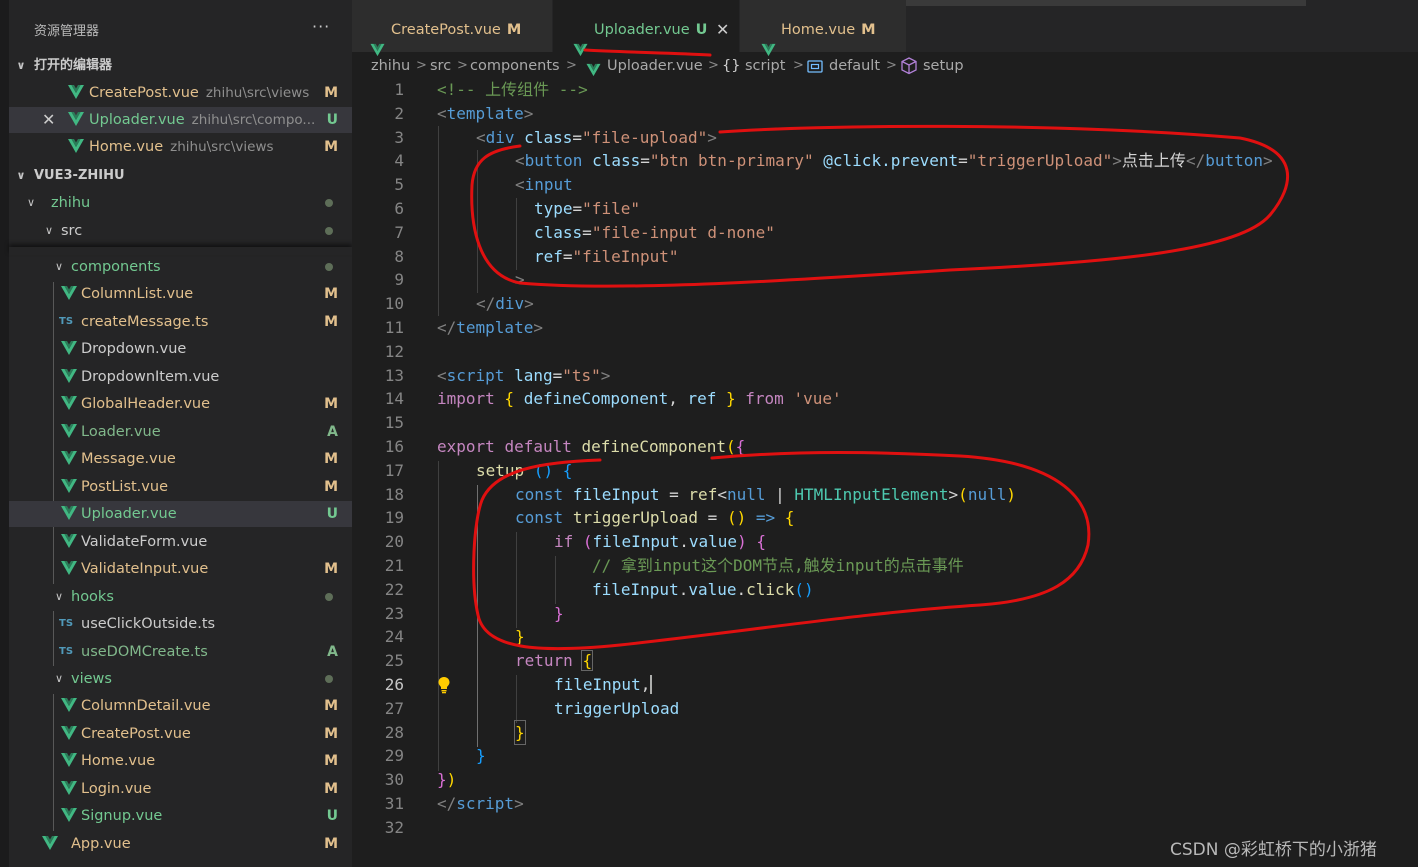  Describe the element at coordinates (765, 66) in the screenshot. I see `breadcrumb-item: script` at that location.